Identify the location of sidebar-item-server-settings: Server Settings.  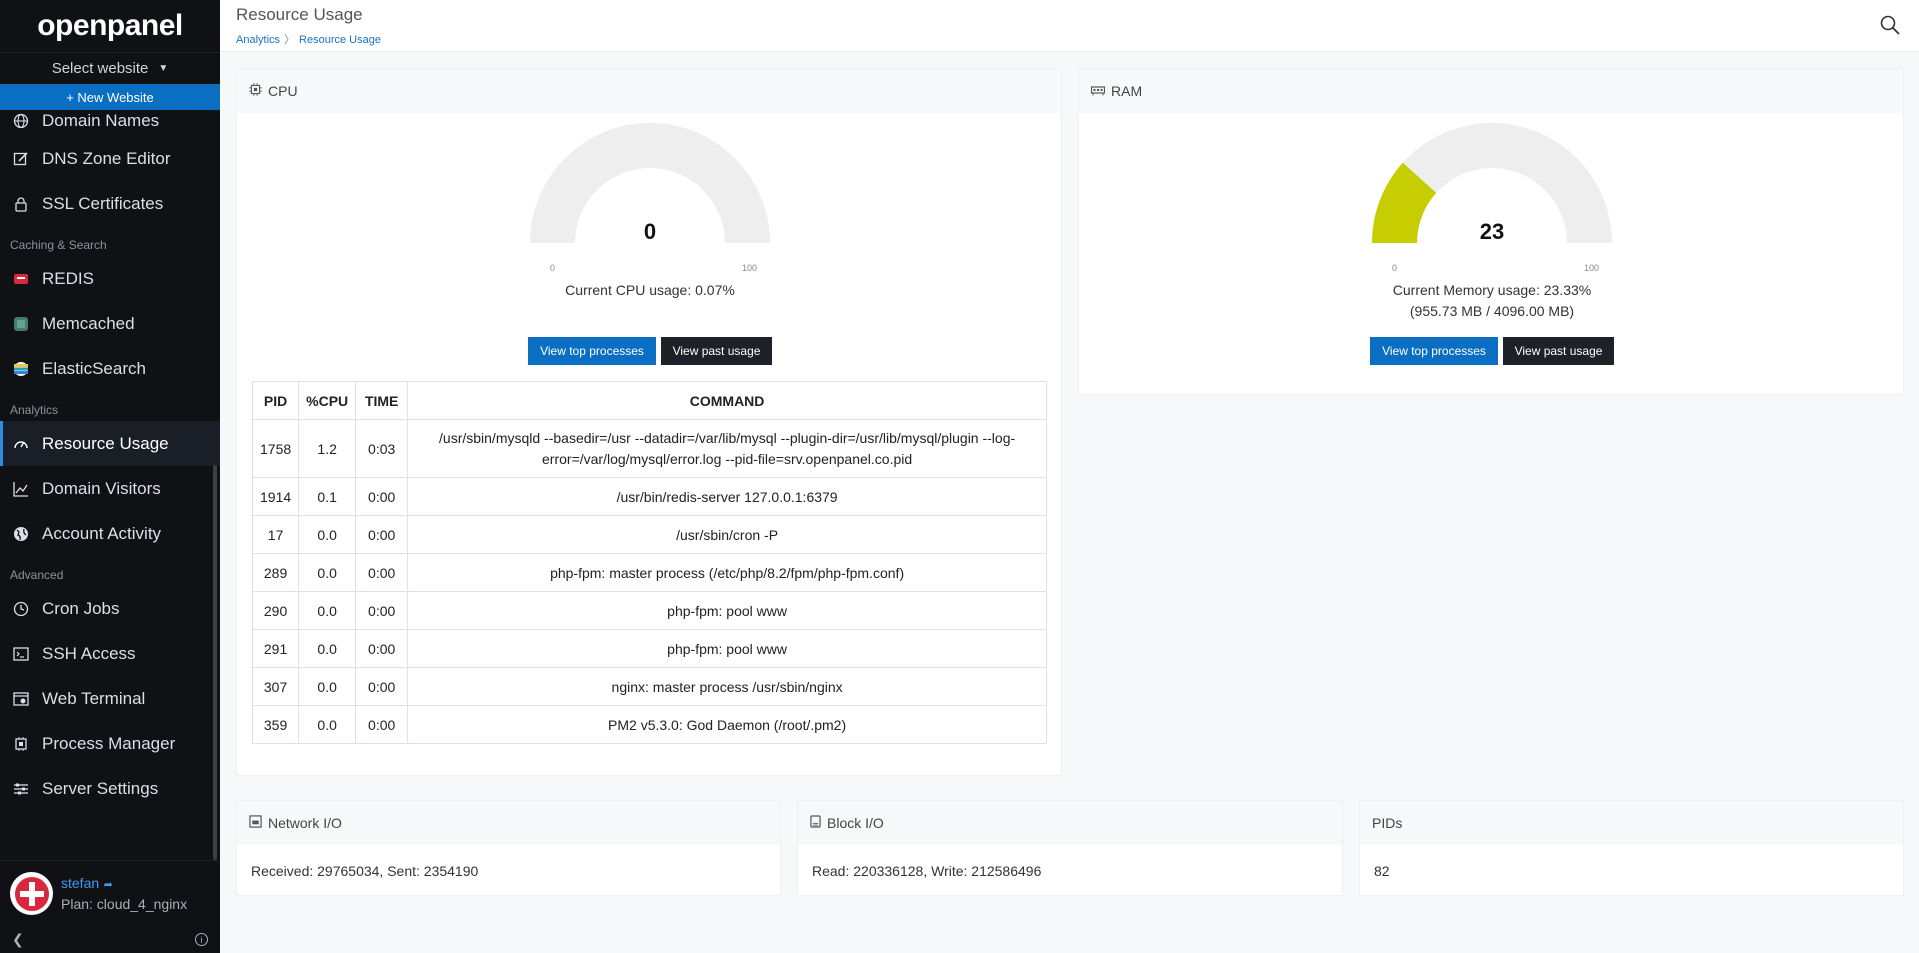
(110, 788).